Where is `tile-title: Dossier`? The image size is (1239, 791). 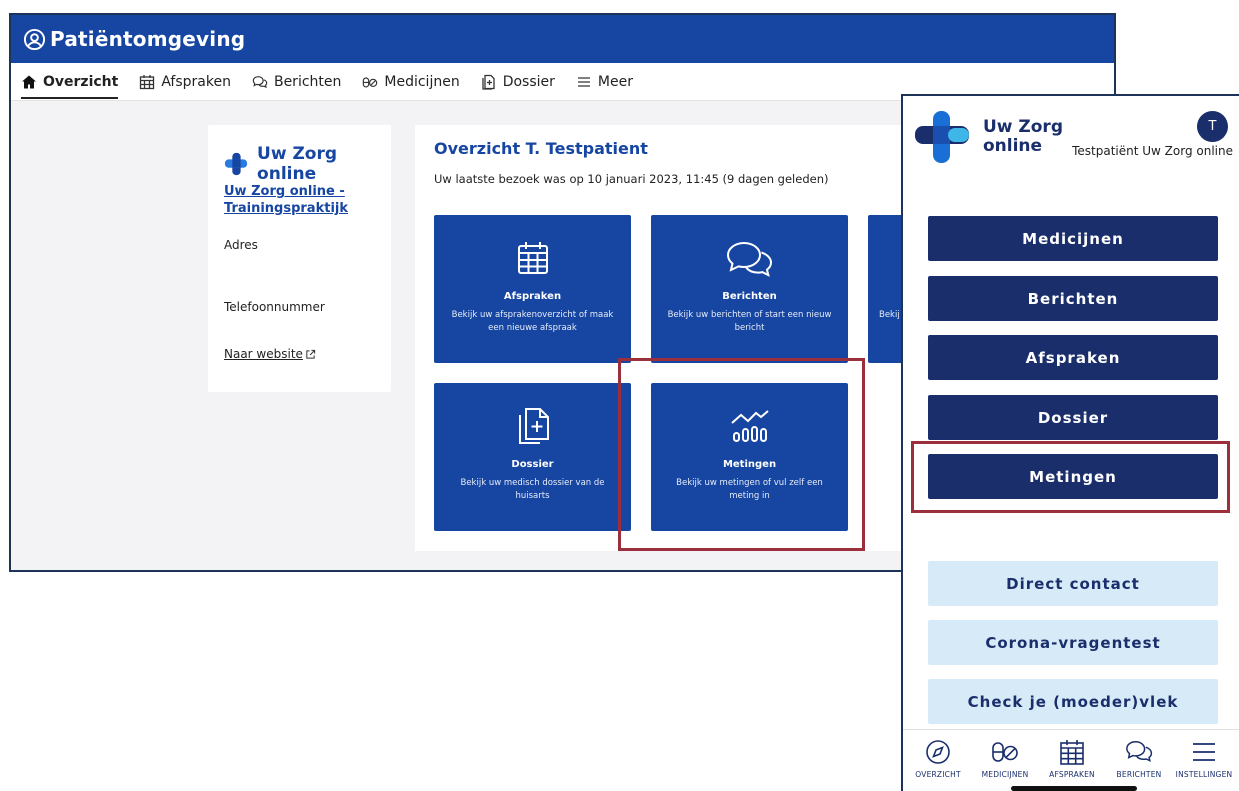 tile-title: Dossier is located at coordinates (532, 464).